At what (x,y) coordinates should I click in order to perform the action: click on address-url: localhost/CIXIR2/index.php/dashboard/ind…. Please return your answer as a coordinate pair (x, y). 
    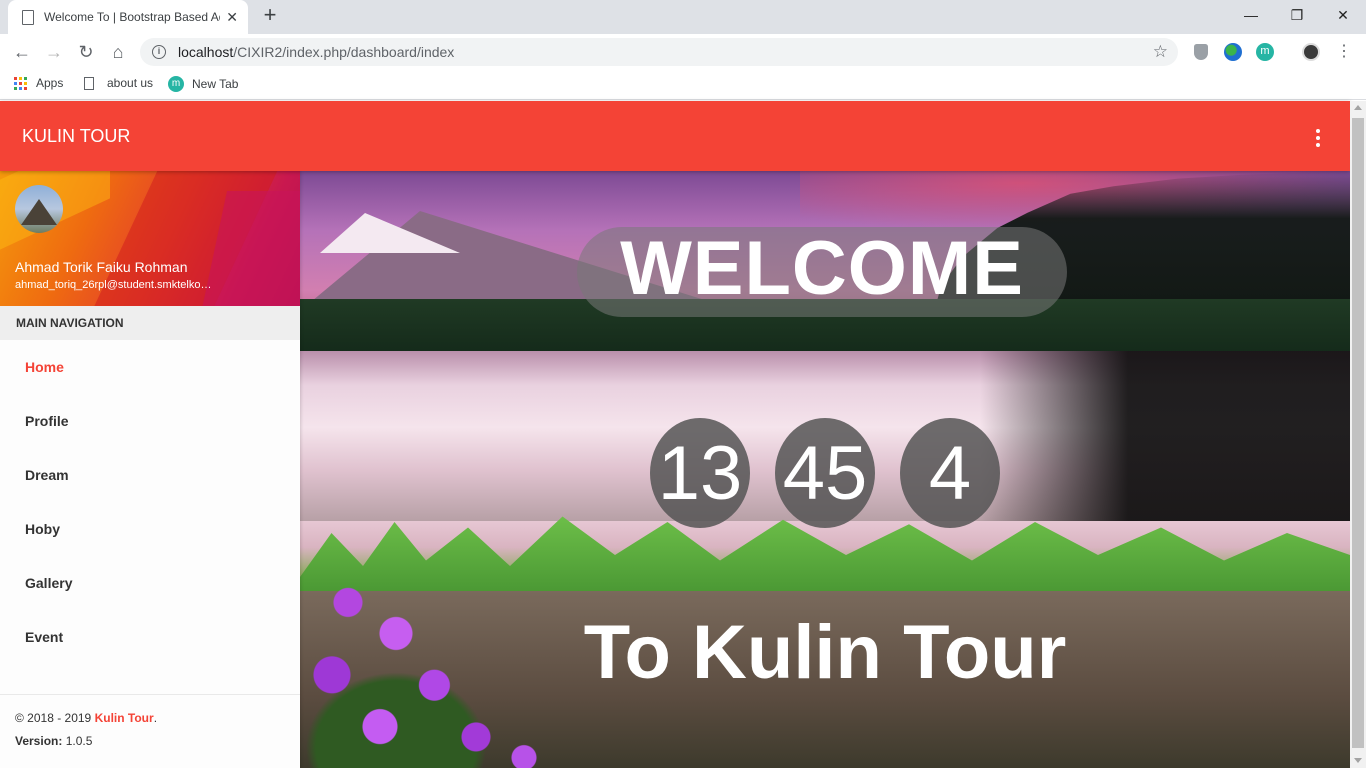
    Looking at the image, I should click on (316, 52).